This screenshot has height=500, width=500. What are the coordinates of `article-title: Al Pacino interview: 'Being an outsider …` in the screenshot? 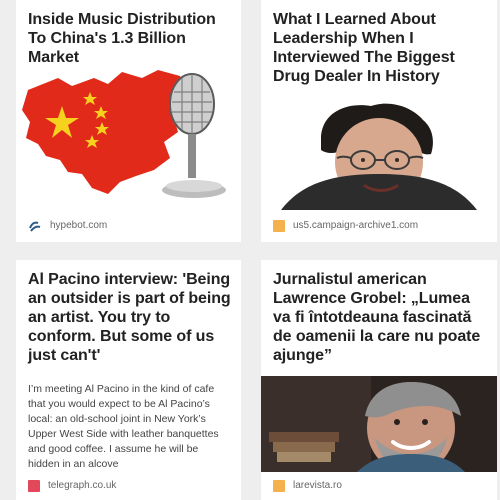 It's located at (129, 317).